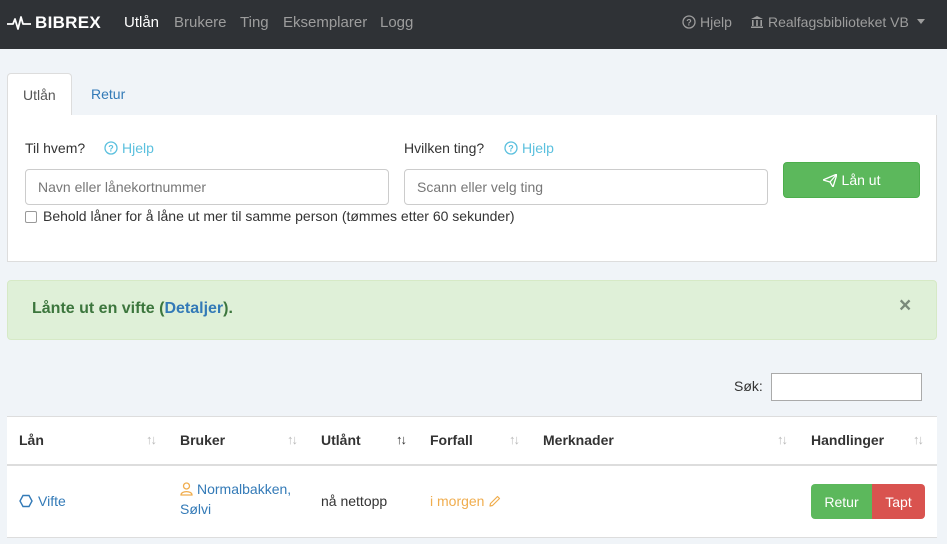 The image size is (947, 544). What do you see at coordinates (920, 21) in the screenshot?
I see `caret-down-icon` at bounding box center [920, 21].